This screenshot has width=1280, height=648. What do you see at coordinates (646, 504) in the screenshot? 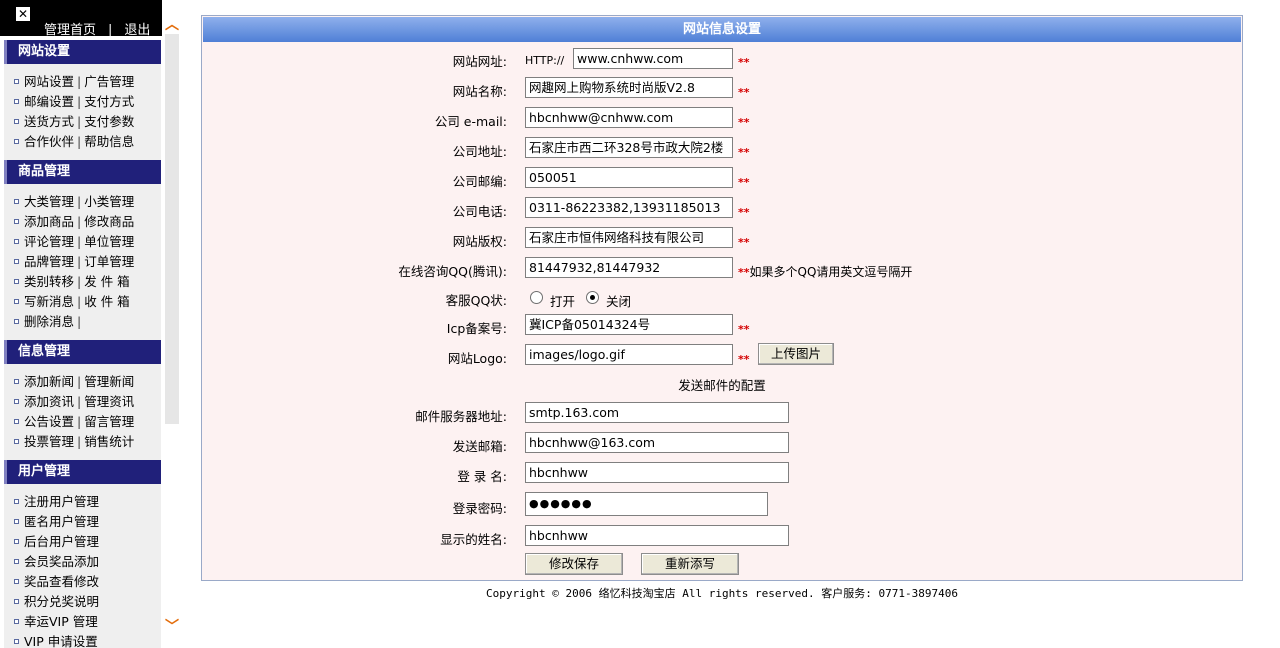
I see `login-password-input: ●●●●●●` at bounding box center [646, 504].